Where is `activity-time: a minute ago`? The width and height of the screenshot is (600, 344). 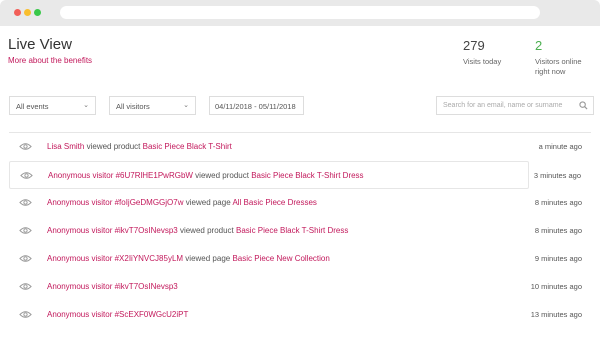
activity-time: a minute ago is located at coordinates (560, 146).